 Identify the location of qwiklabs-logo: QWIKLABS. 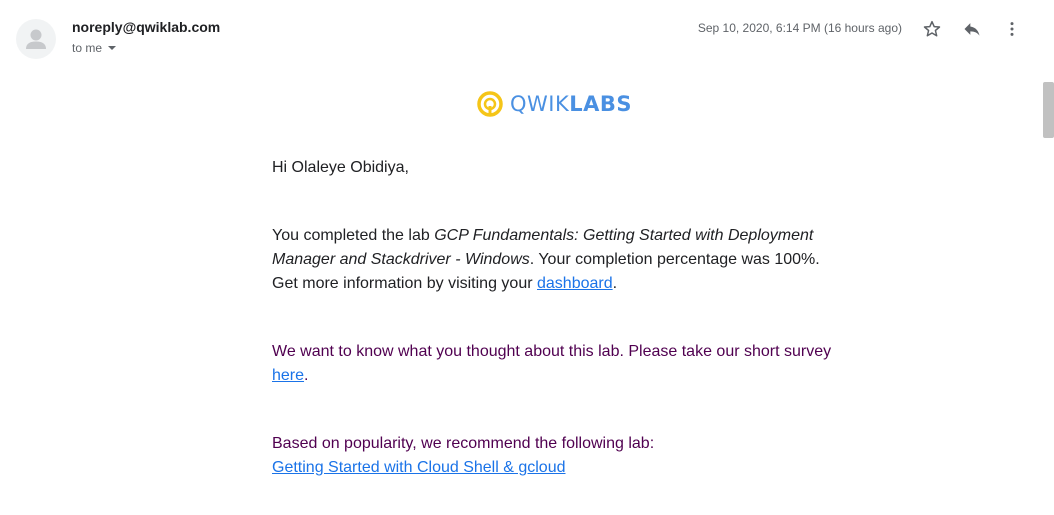
(554, 104).